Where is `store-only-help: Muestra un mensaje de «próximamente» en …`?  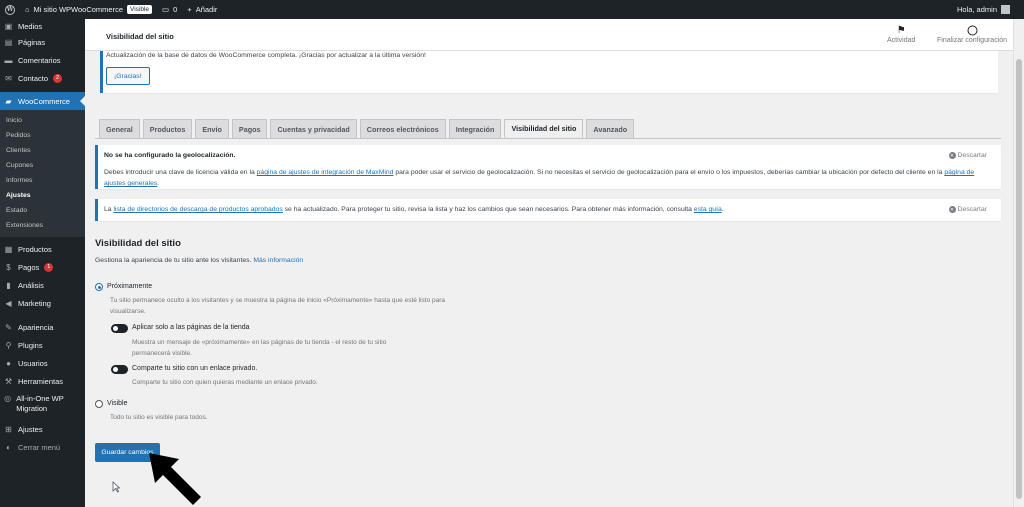 store-only-help: Muestra un mensaje de «próximamente» en … is located at coordinates (259, 348).